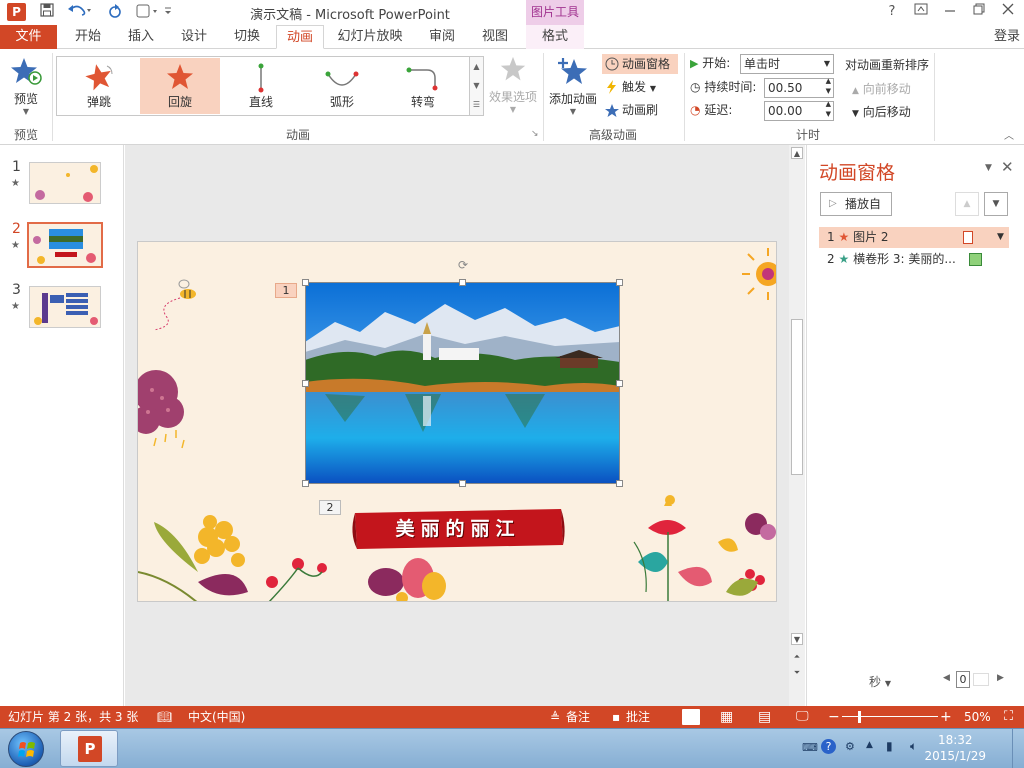 The image size is (1024, 768). Describe the element at coordinates (1008, 717) in the screenshot. I see `fit-to-window-icon: ⛶` at that location.